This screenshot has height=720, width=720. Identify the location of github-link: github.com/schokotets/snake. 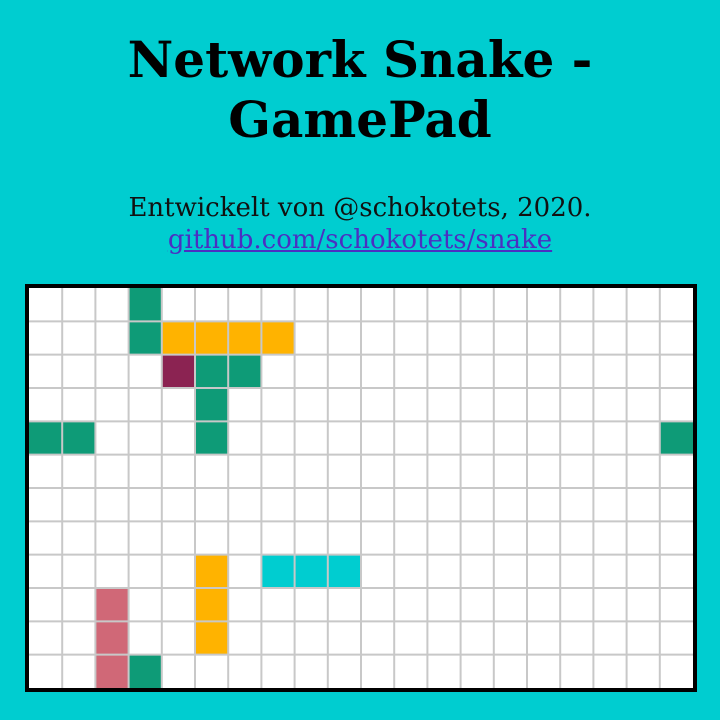
(360, 240).